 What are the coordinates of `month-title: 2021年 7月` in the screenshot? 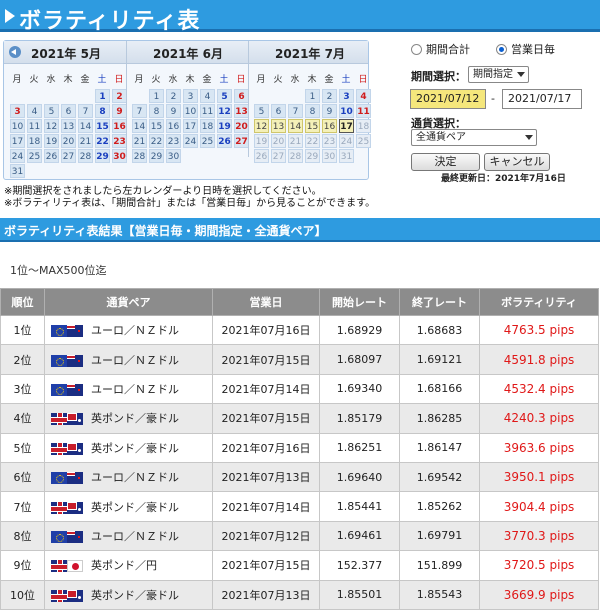 It's located at (310, 54).